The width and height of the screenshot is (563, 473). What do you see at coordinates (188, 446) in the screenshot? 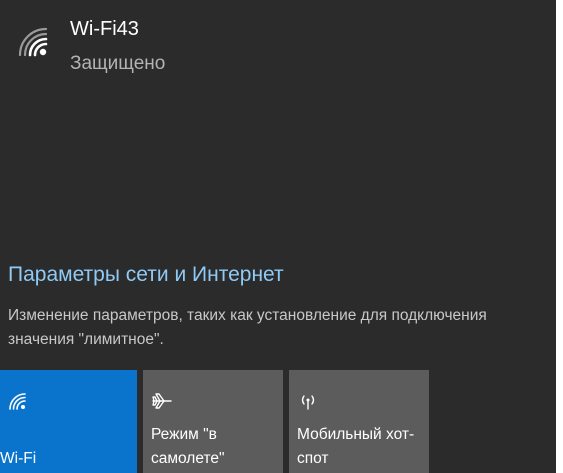
I see `airplane-tile-label: Режим "в самолете"` at bounding box center [188, 446].